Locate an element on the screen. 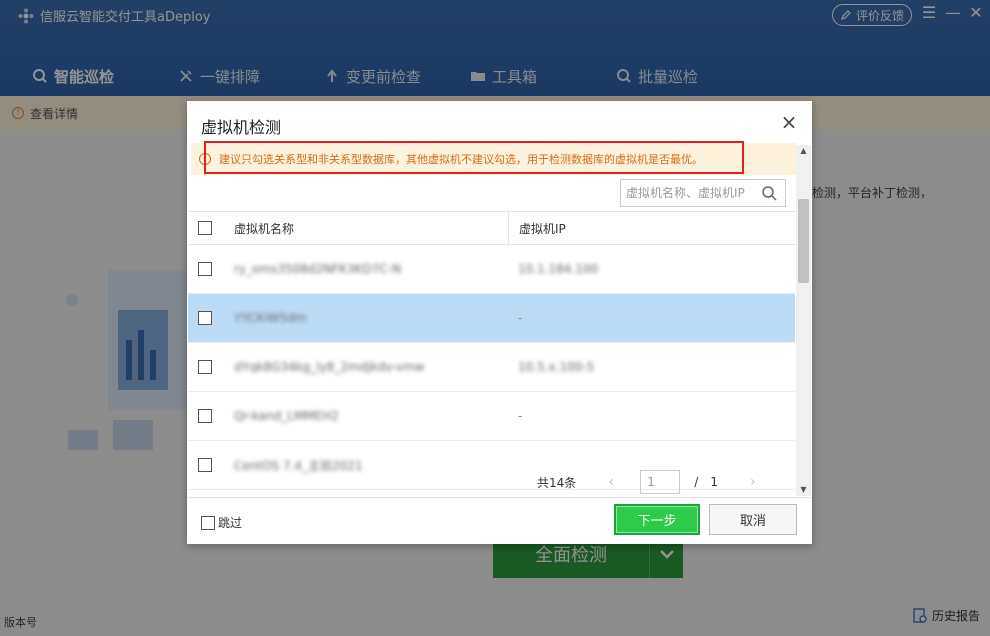 The width and height of the screenshot is (990, 636). vm-name: dYqk8G34kg_ly8_2mdjkdv-vmw is located at coordinates (329, 367).